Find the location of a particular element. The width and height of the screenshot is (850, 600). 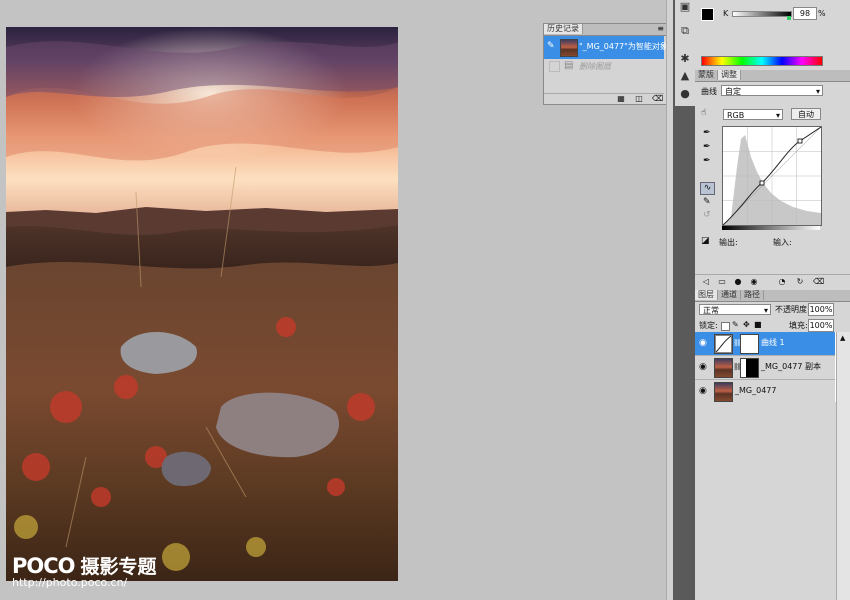

lock-pixels-icon: ✎ is located at coordinates (735, 324).